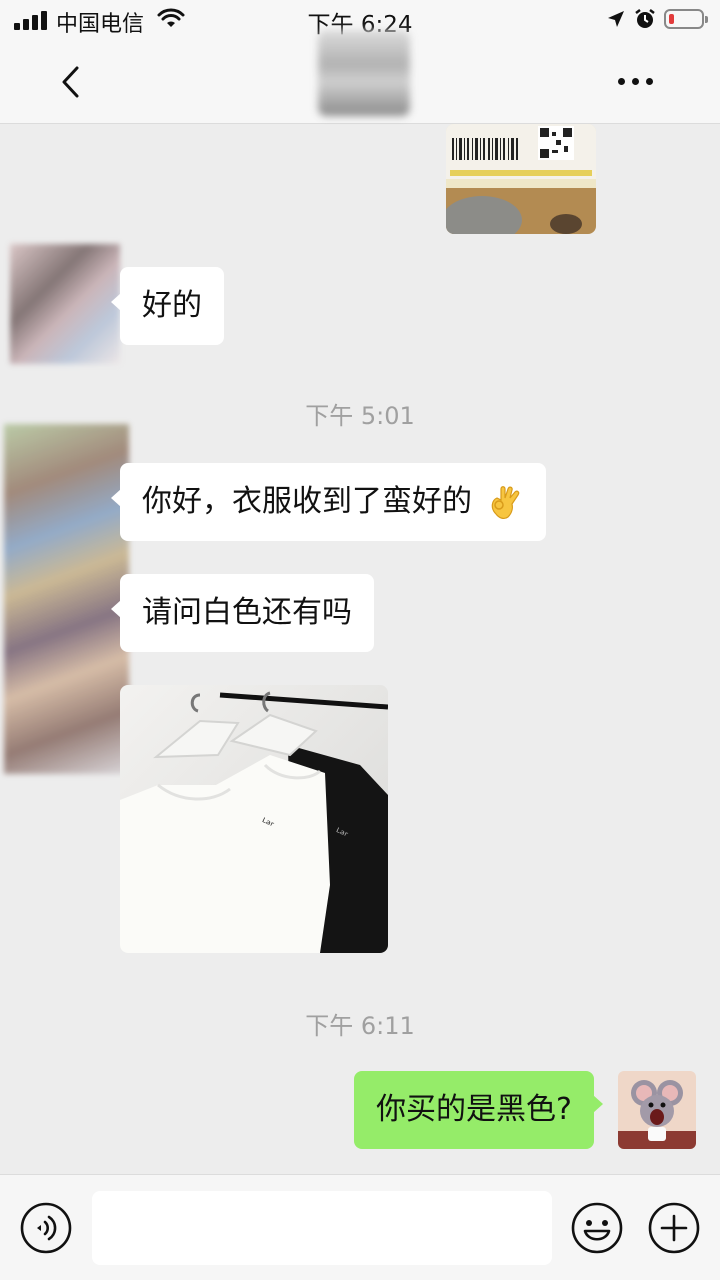 The height and width of the screenshot is (1280, 720). I want to click on chevron-left-icon, so click(72, 82).